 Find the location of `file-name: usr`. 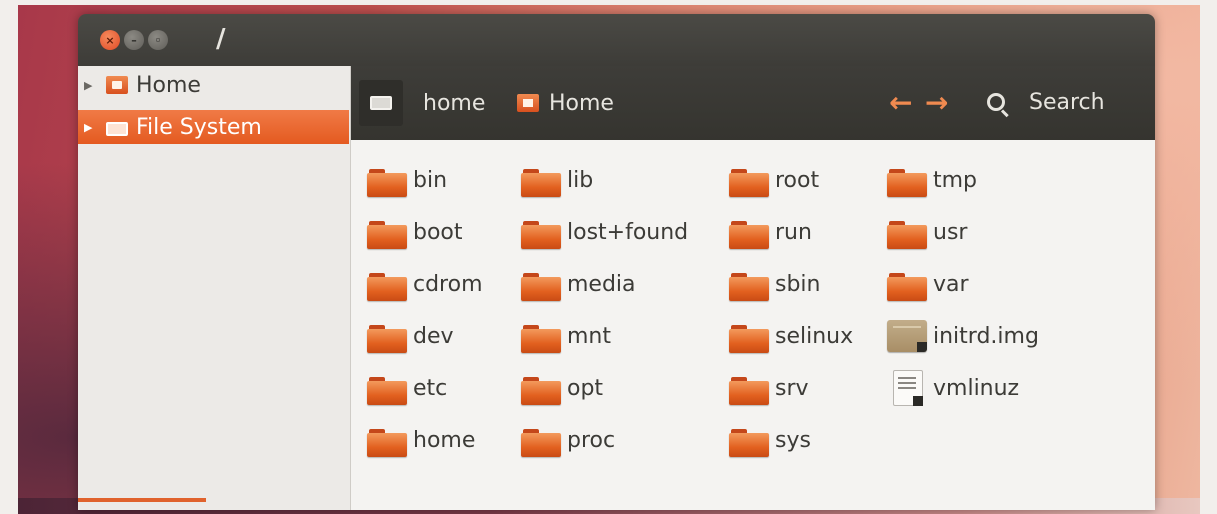

file-name: usr is located at coordinates (950, 232).